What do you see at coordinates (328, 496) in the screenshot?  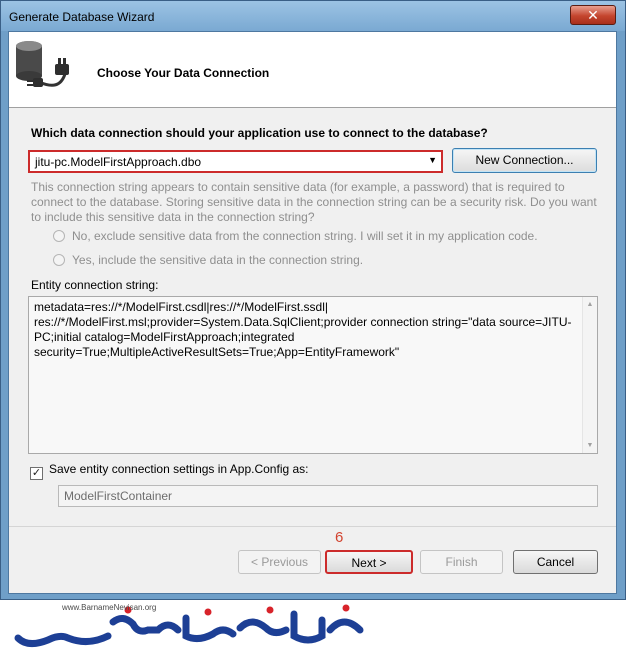 I see `container-name-field: ModelFirstContainer` at bounding box center [328, 496].